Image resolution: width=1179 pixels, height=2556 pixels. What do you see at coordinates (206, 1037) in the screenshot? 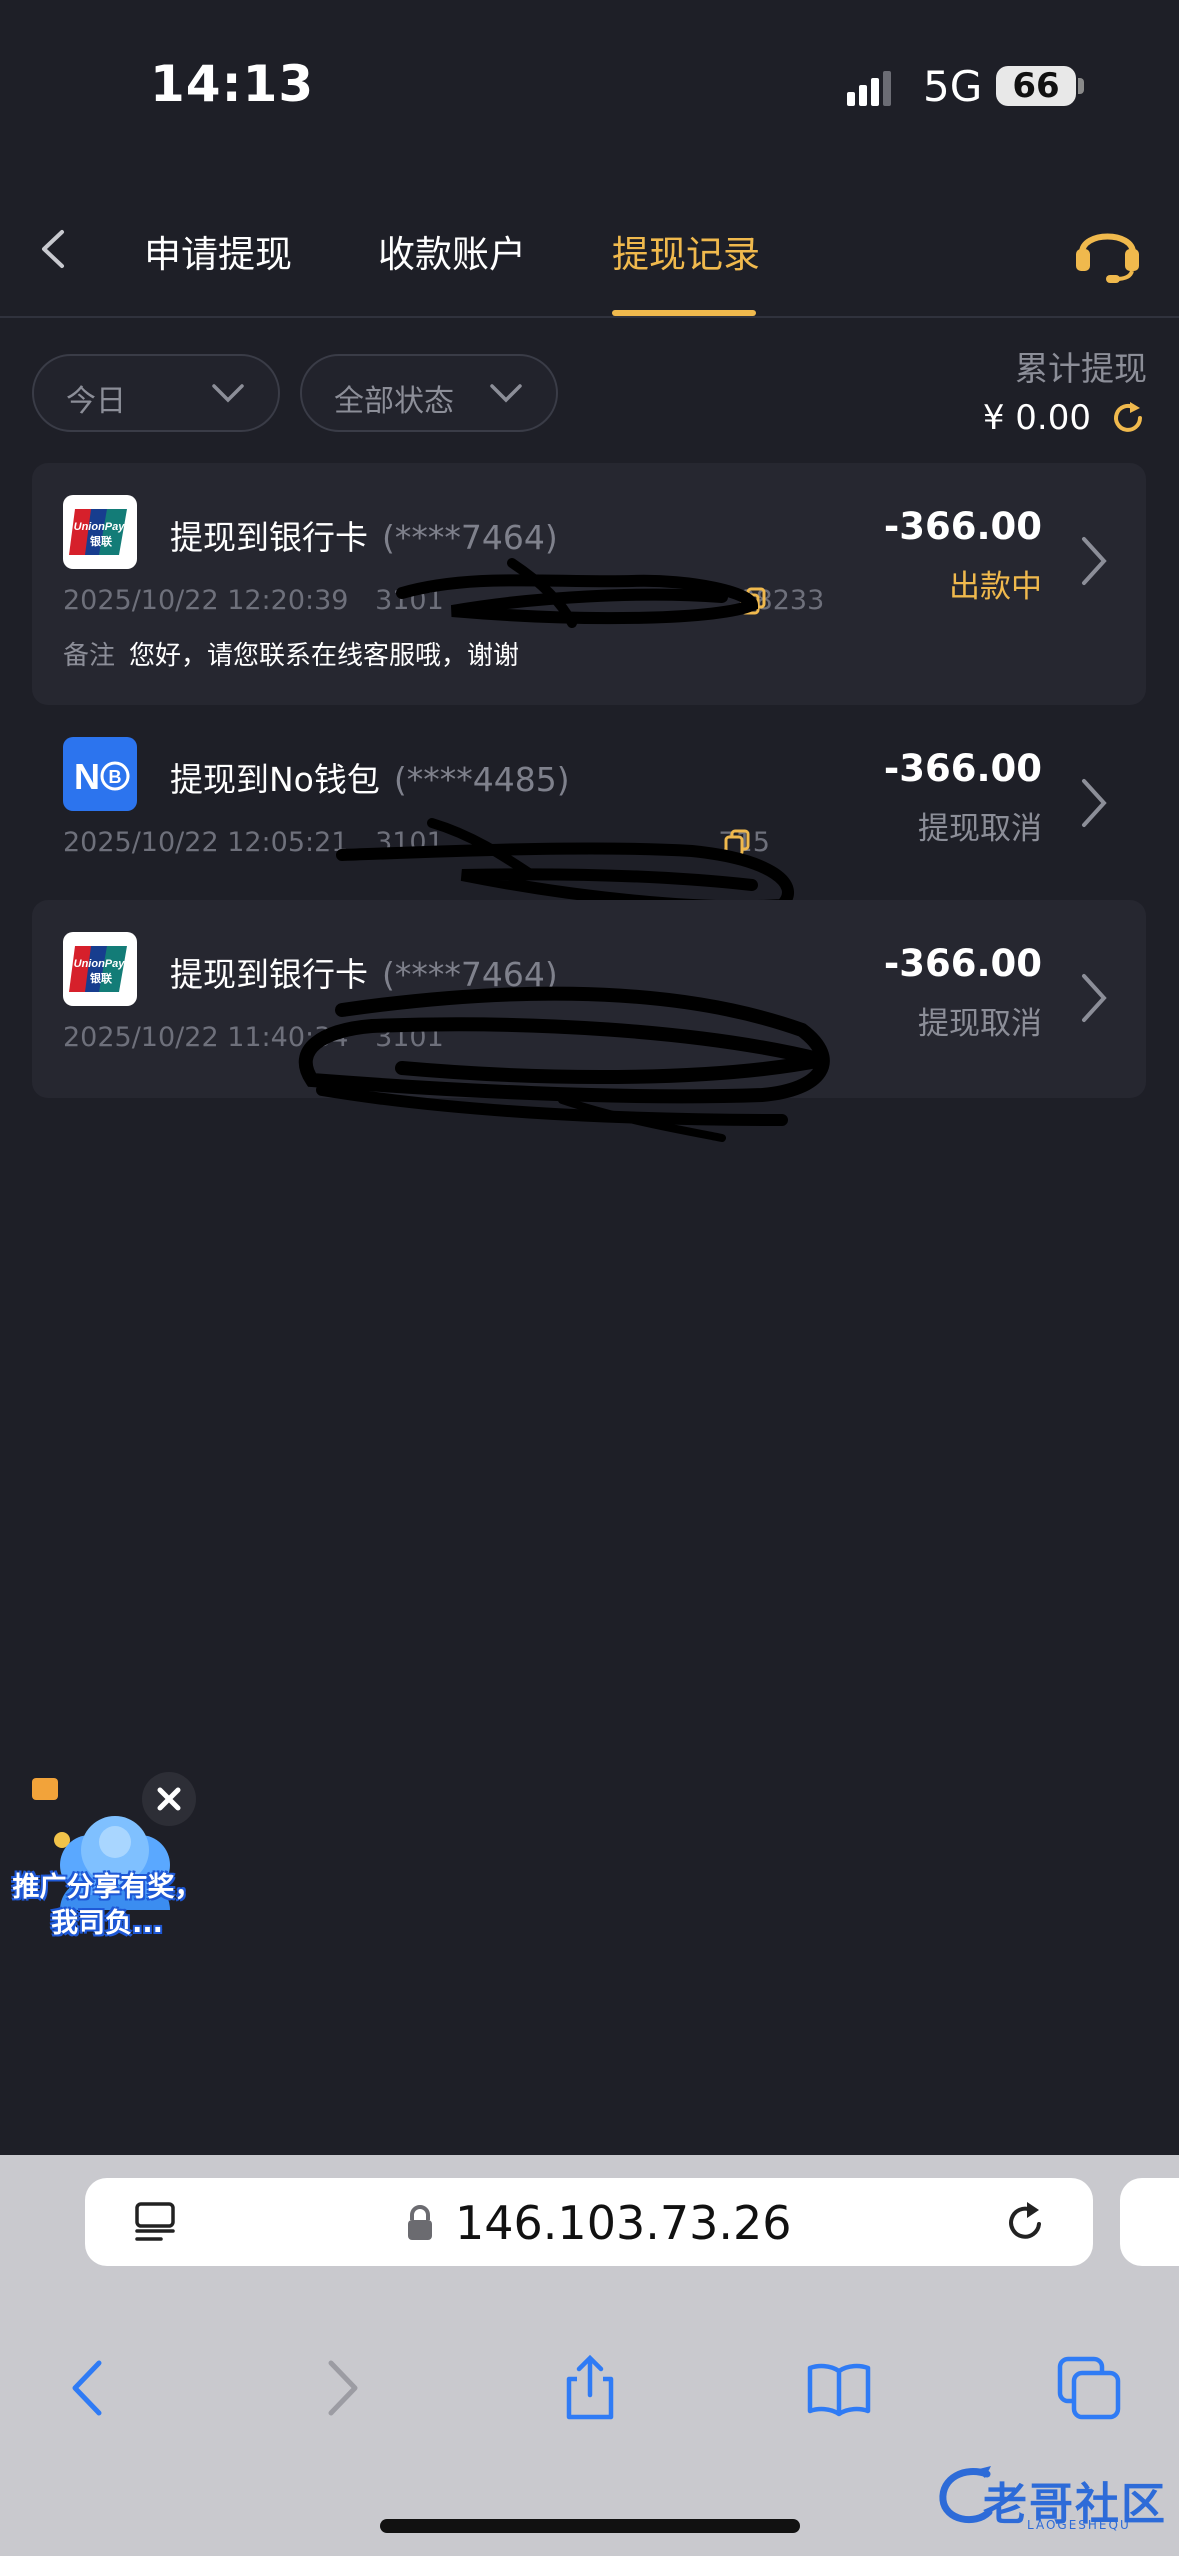
I see `record-time: 2025/10/22 11:40:34` at bounding box center [206, 1037].